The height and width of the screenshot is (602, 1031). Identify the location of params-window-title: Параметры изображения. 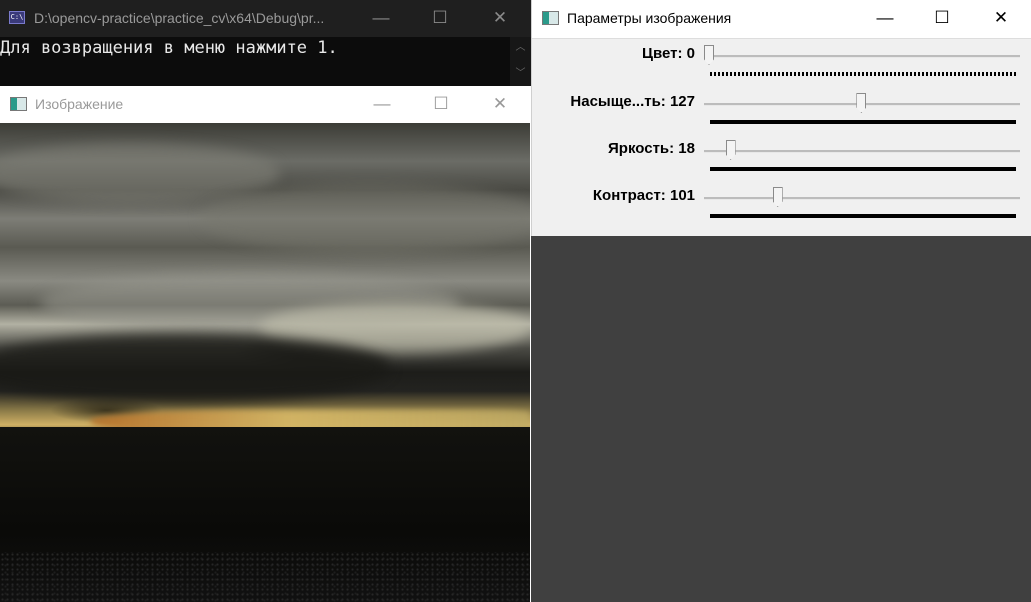
(649, 18).